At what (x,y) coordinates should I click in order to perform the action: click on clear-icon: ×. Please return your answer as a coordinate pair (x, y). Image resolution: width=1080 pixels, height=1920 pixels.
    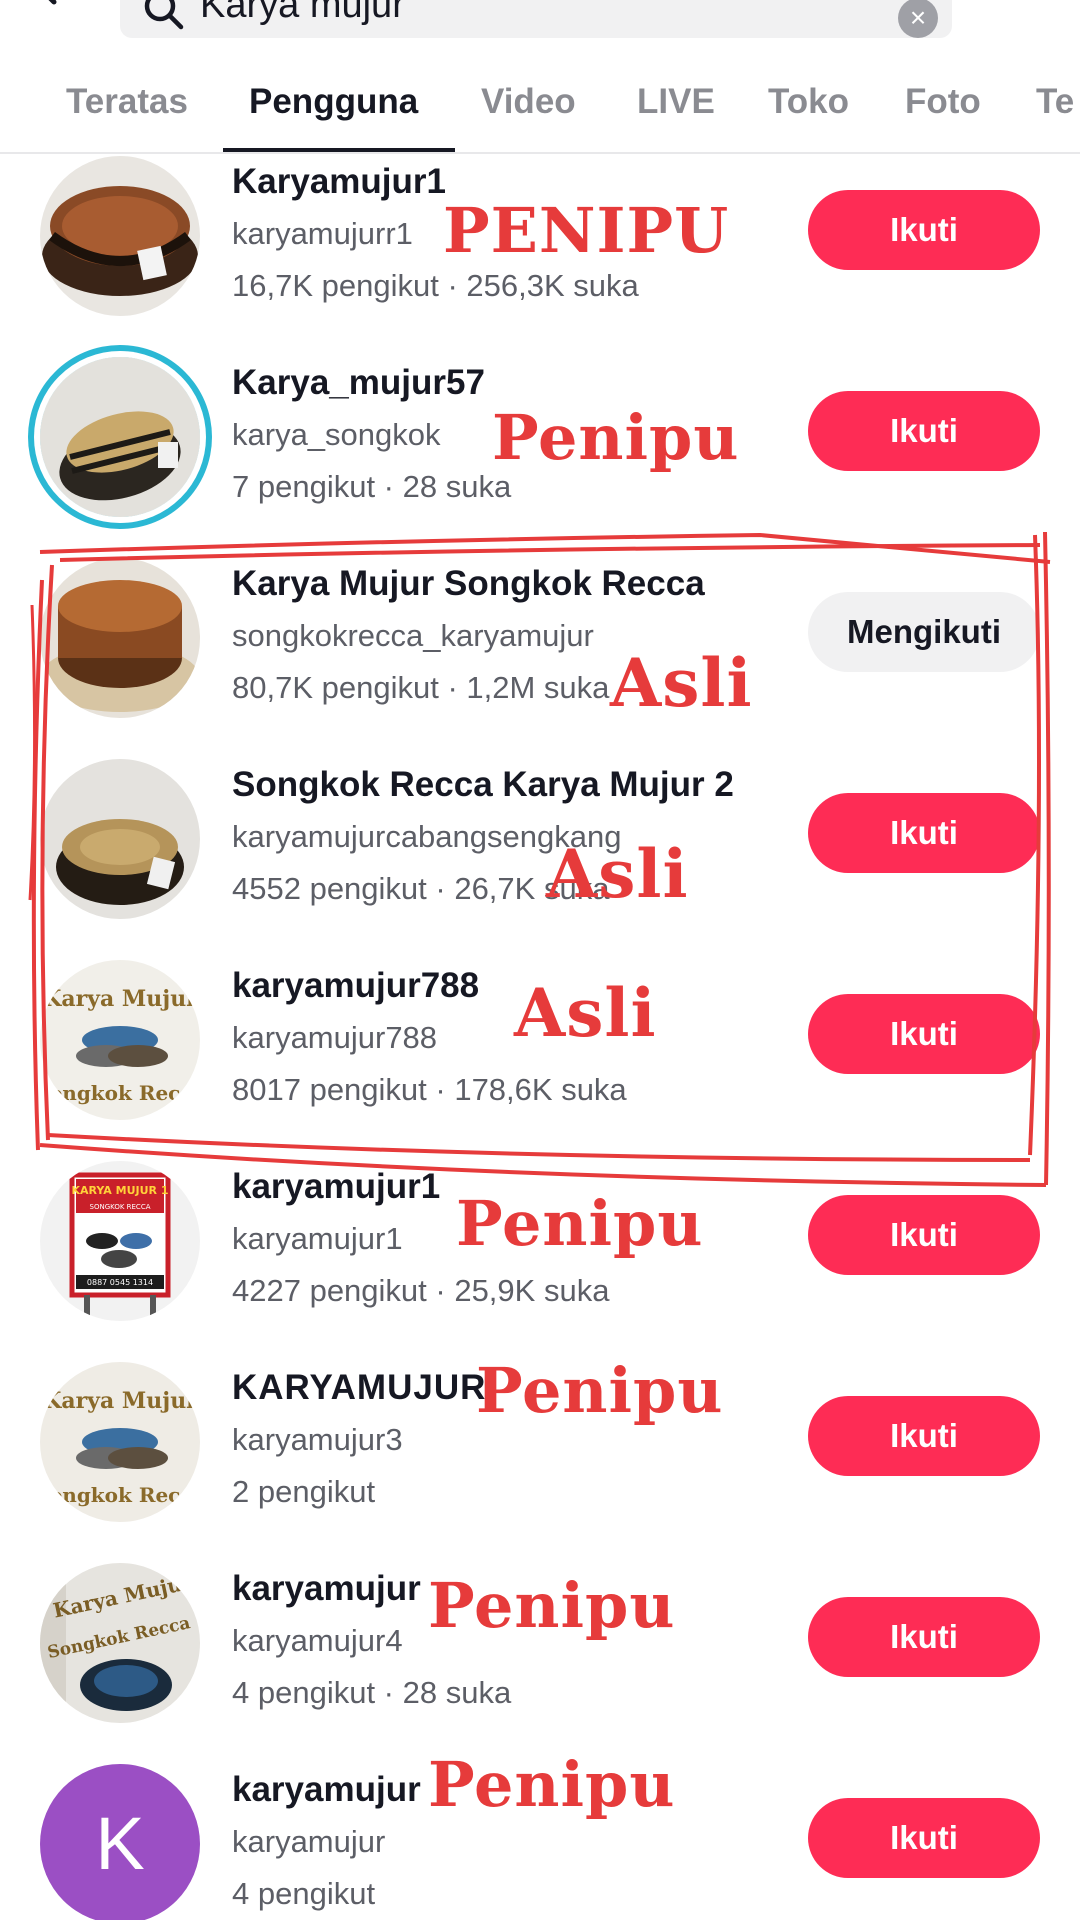
    Looking at the image, I should click on (918, 17).